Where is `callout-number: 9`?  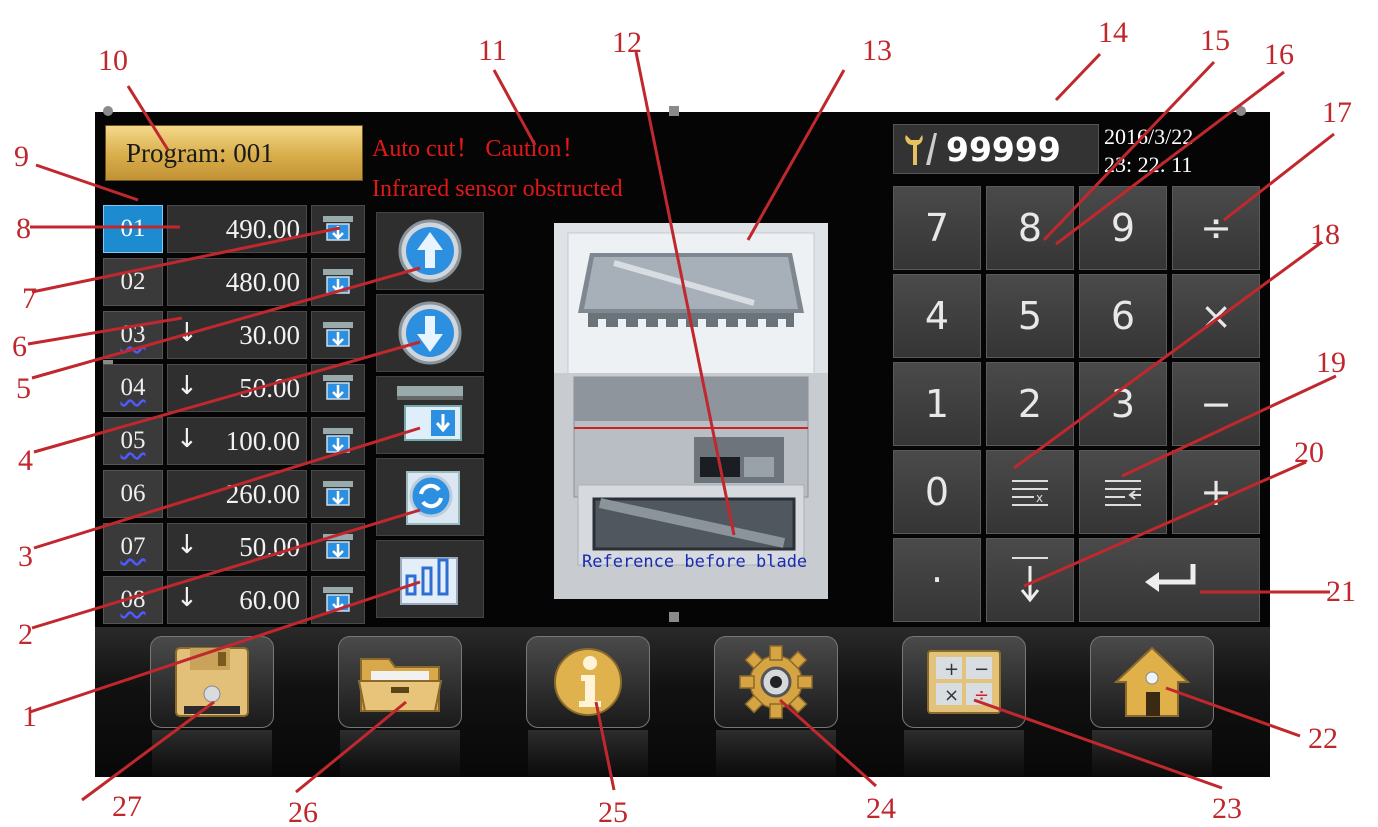 callout-number: 9 is located at coordinates (21, 156).